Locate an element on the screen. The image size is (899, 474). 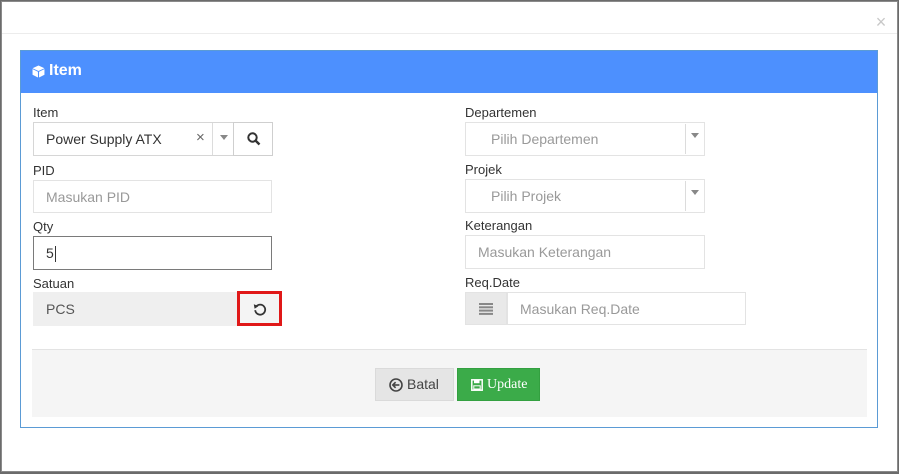
update-button-label: Update is located at coordinates (507, 384).